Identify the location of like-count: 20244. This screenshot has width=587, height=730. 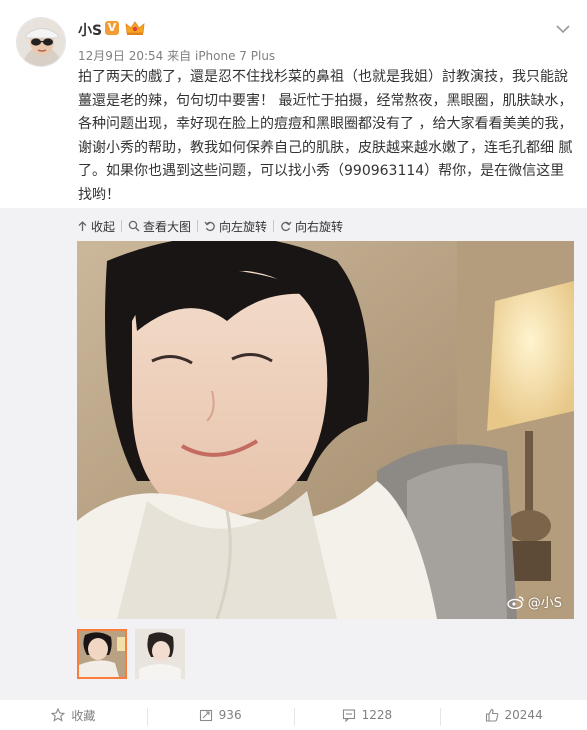
(523, 715).